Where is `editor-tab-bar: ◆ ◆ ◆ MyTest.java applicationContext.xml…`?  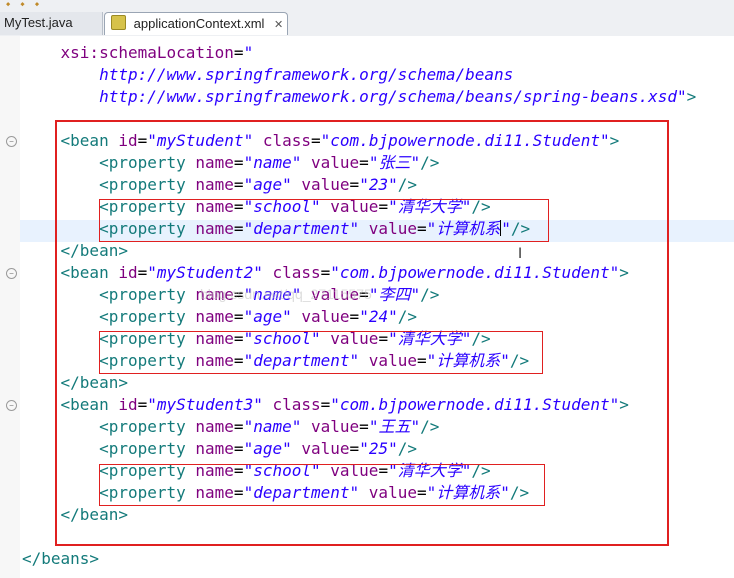 editor-tab-bar: ◆ ◆ ◆ MyTest.java applicationContext.xml… is located at coordinates (367, 18).